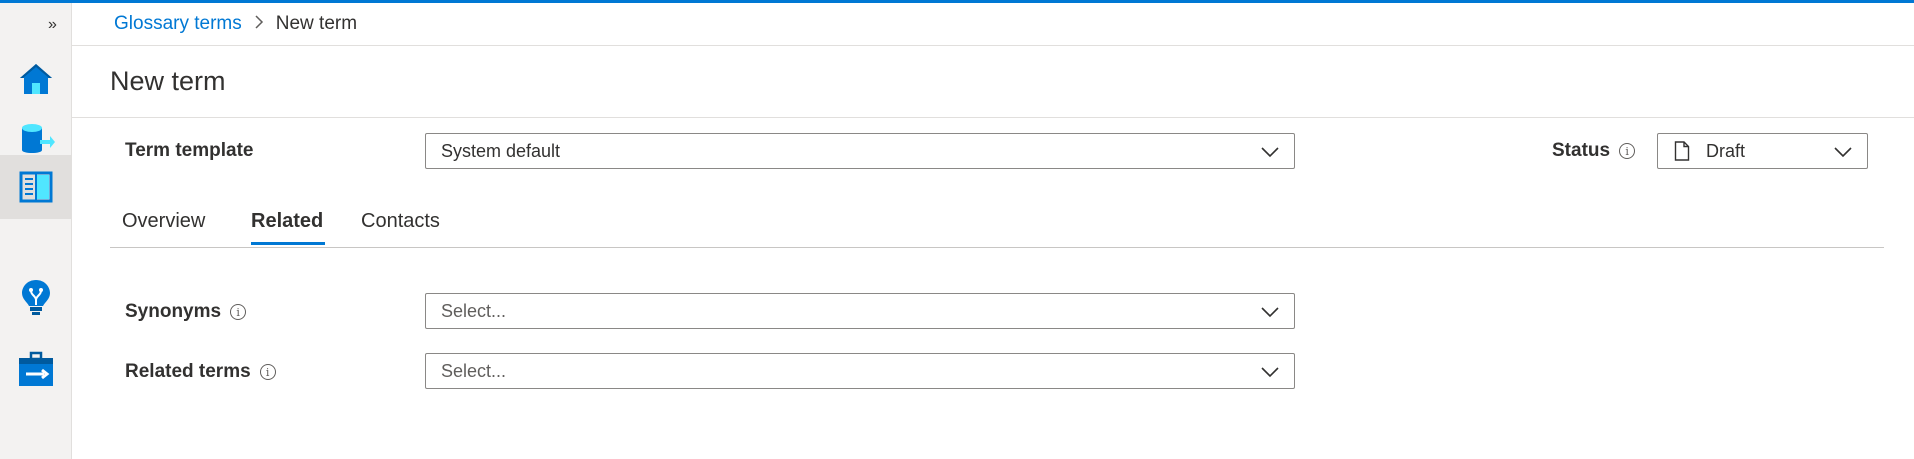 This screenshot has width=1914, height=459. Describe the element at coordinates (287, 221) in the screenshot. I see `tab-related-label: Related` at that location.